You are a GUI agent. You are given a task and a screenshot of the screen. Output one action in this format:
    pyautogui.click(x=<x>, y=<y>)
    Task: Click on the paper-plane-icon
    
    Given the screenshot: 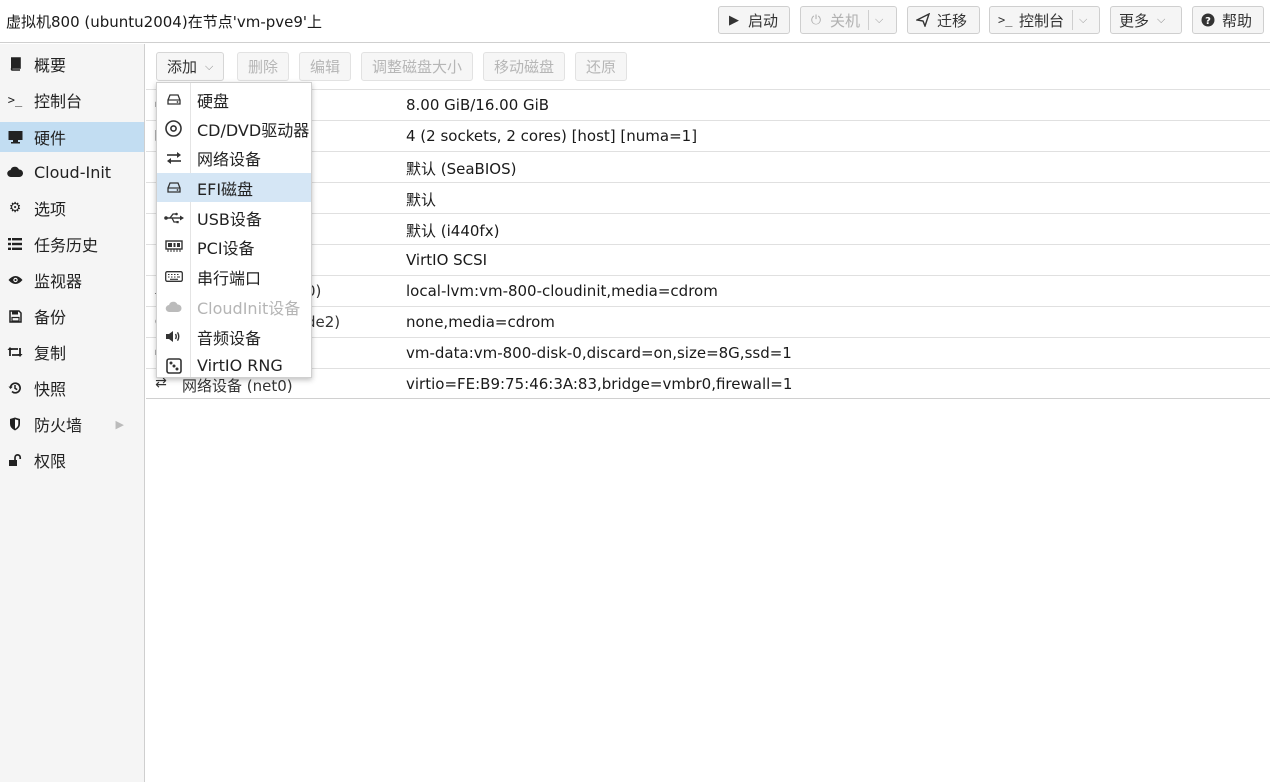 What is the action you would take?
    pyautogui.click(x=923, y=20)
    